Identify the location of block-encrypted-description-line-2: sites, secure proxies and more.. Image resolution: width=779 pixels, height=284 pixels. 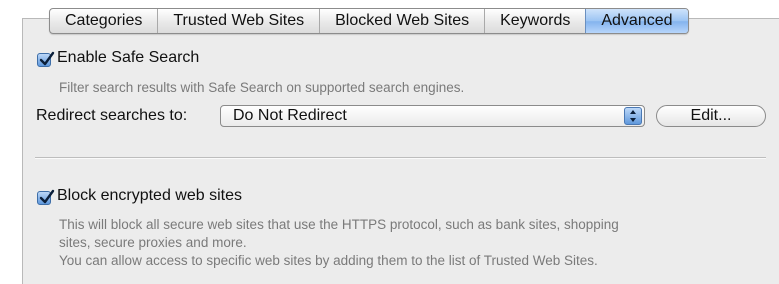
(153, 242).